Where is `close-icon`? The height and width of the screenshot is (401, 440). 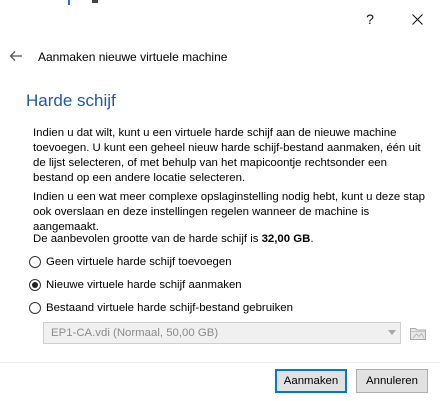
close-icon is located at coordinates (417, 19).